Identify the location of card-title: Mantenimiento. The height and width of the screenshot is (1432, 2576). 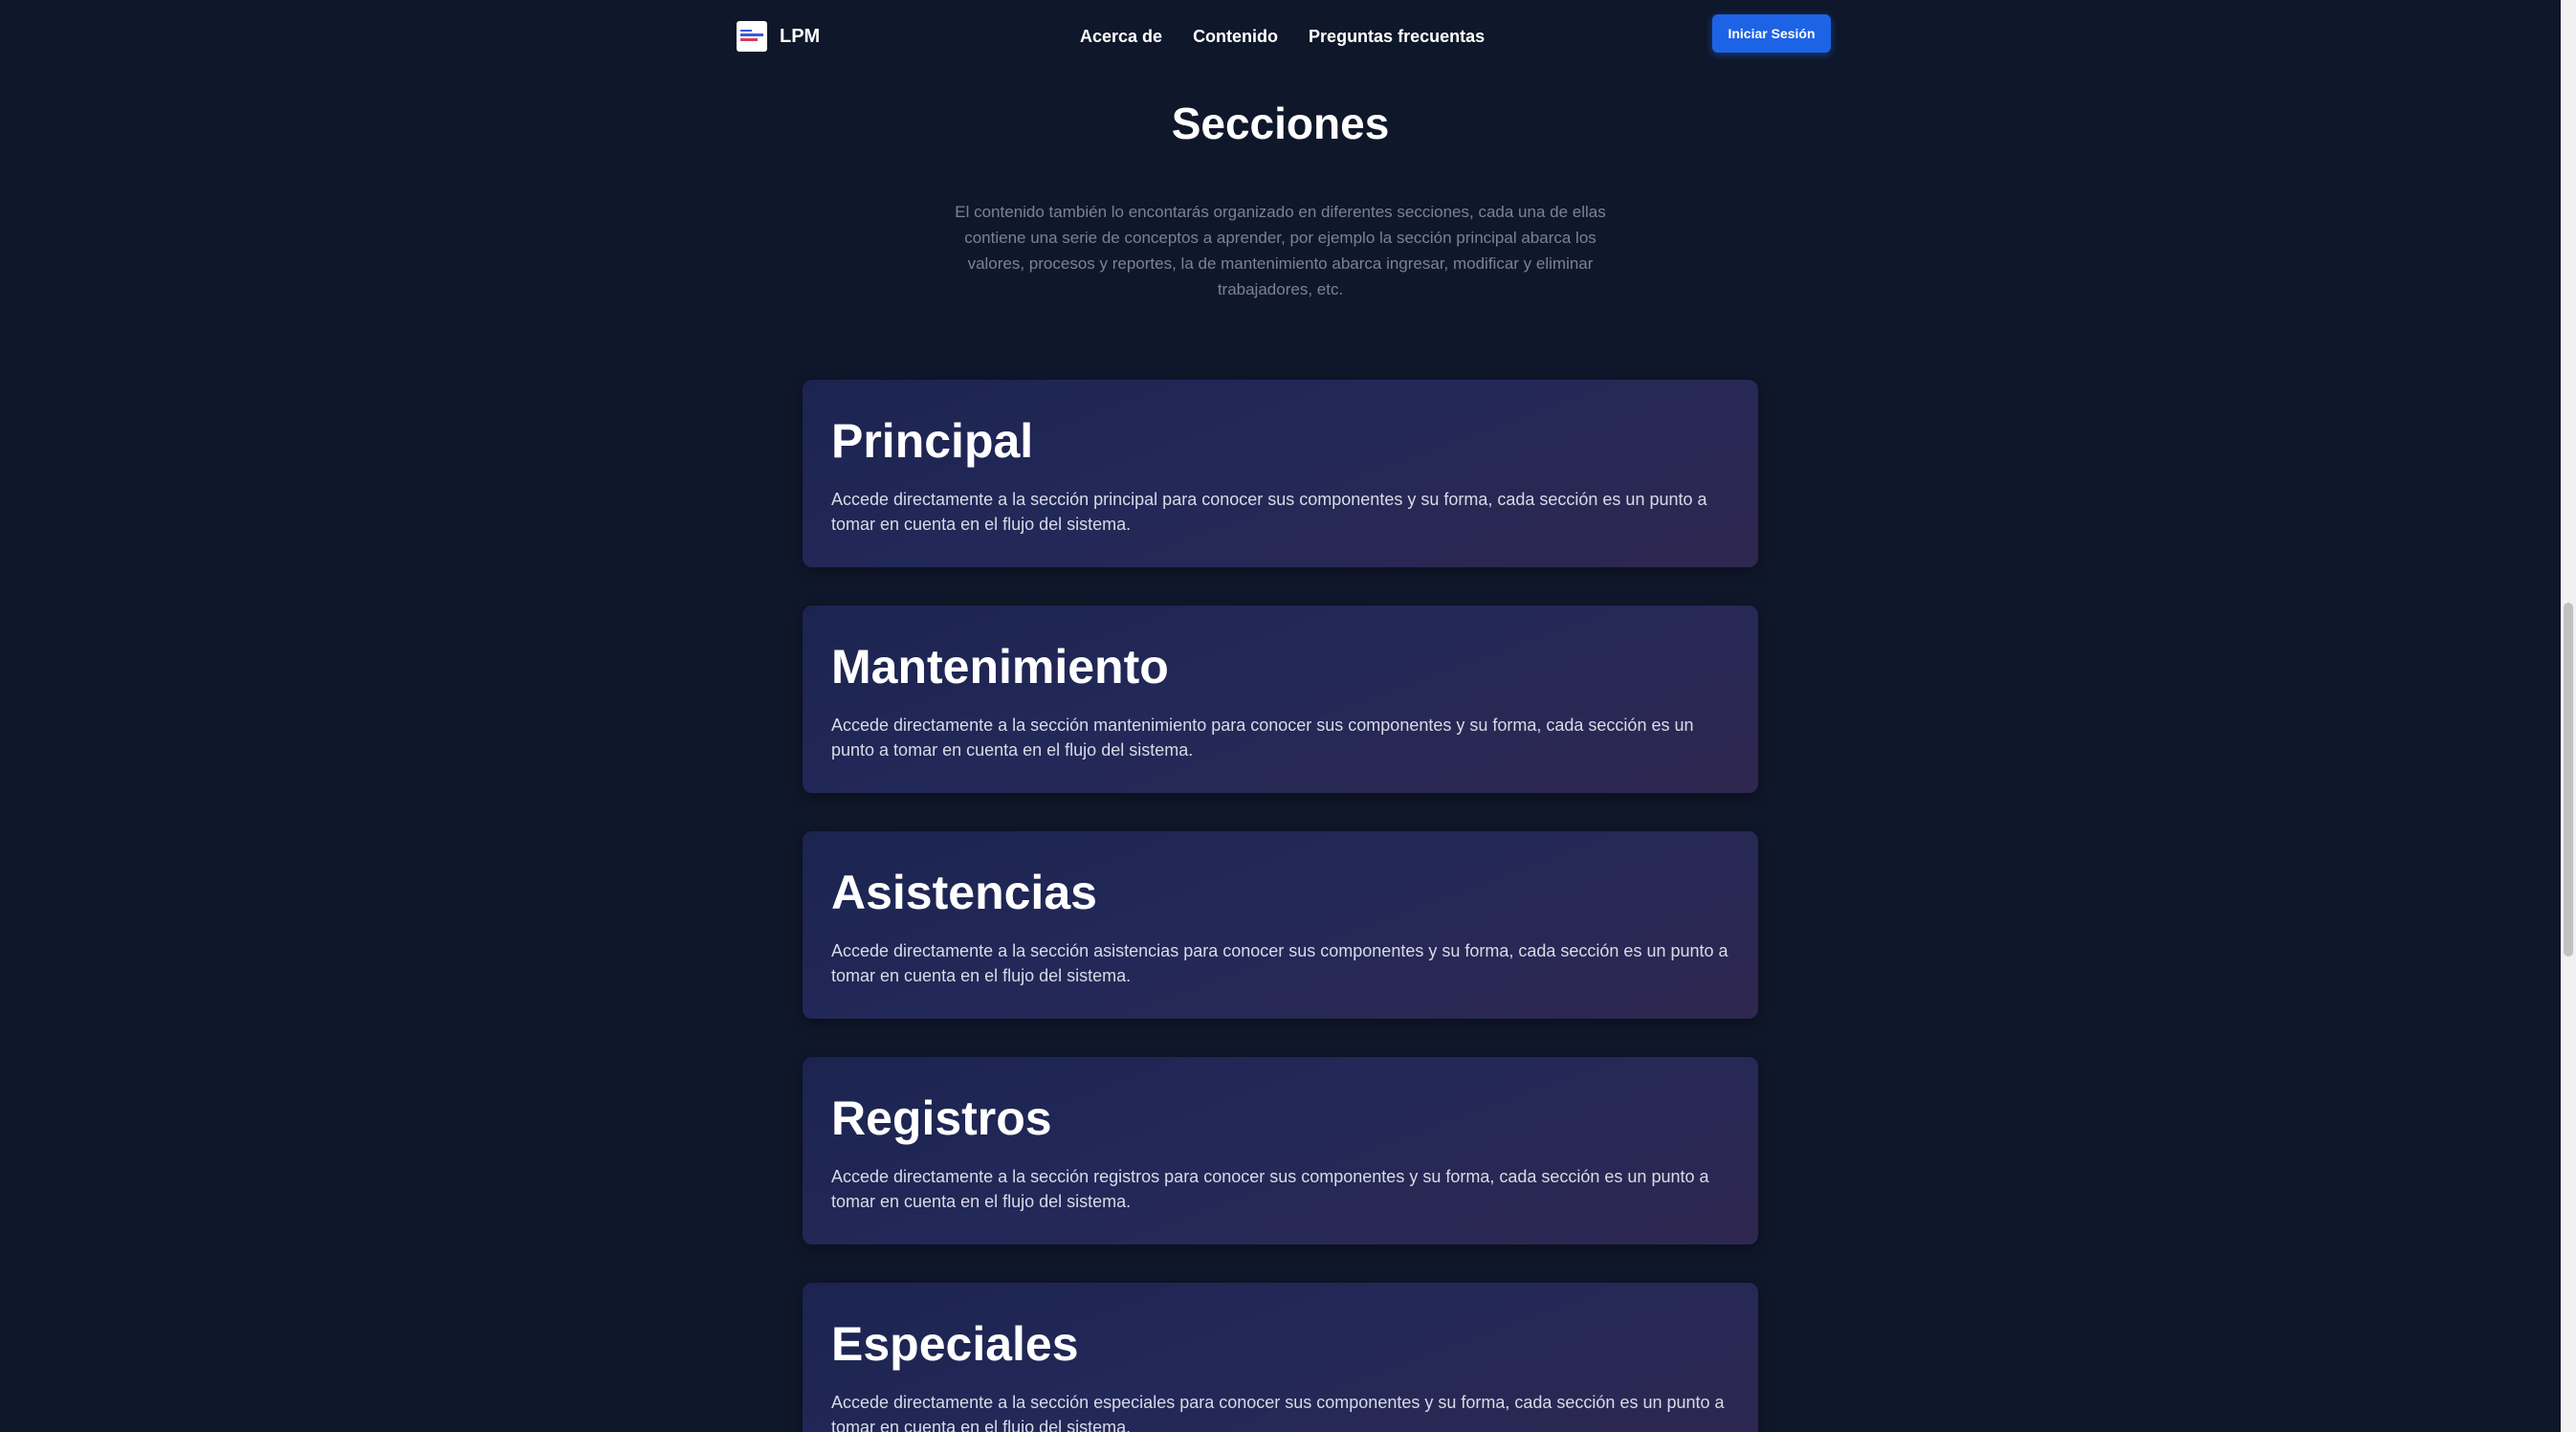
(1000, 667).